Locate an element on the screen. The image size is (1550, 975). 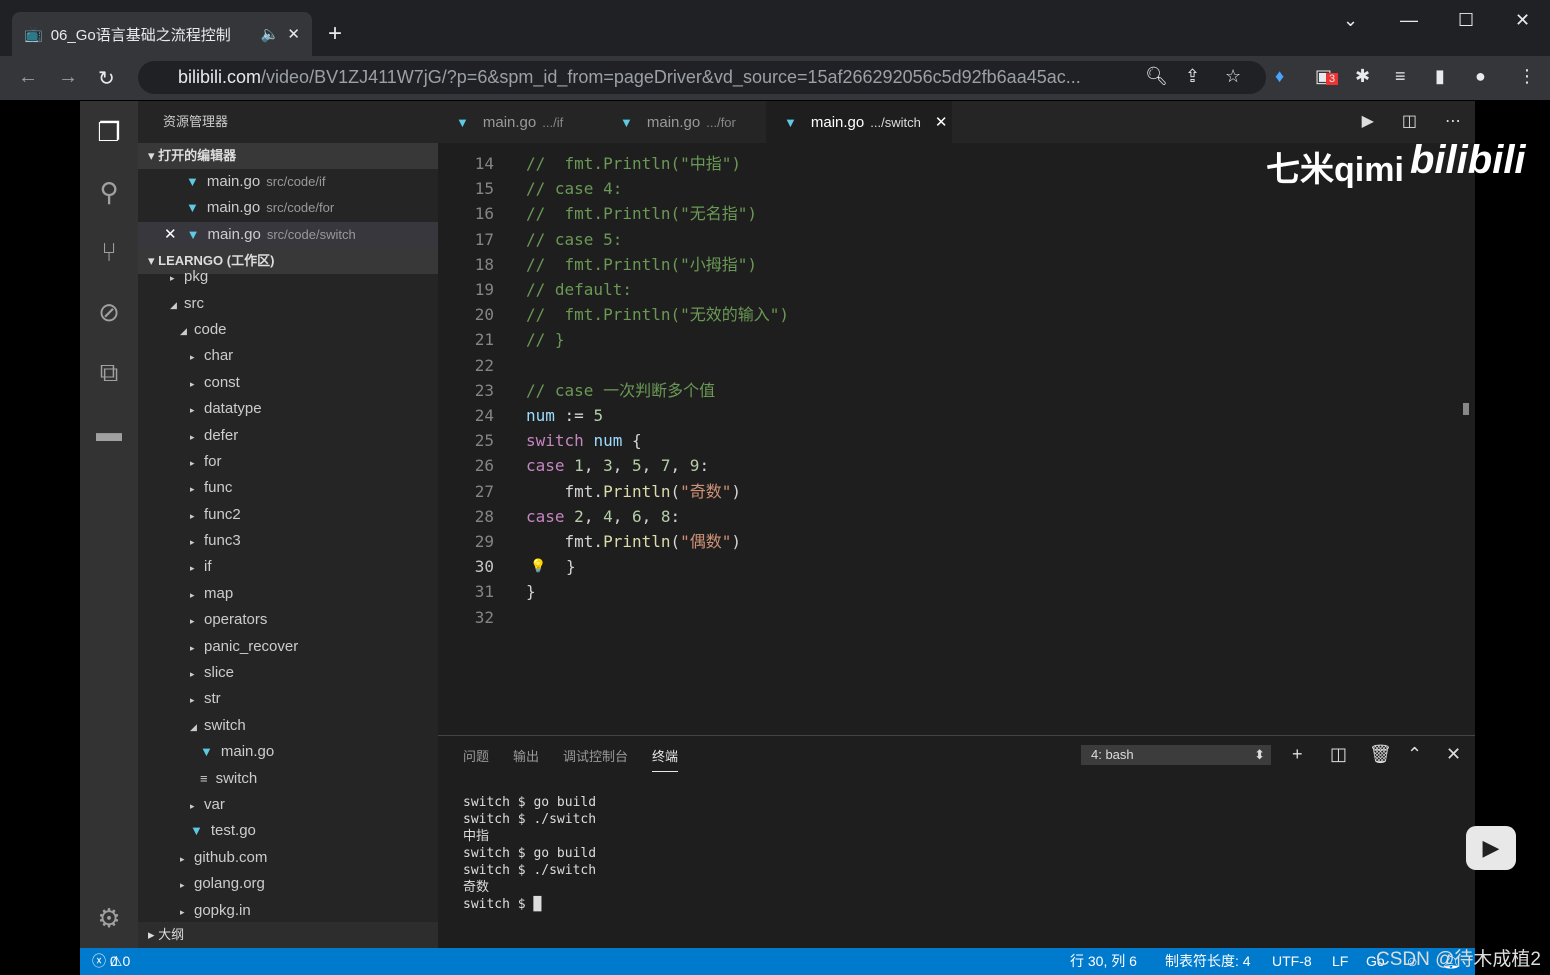
forward-button: → is located at coordinates (68, 77).